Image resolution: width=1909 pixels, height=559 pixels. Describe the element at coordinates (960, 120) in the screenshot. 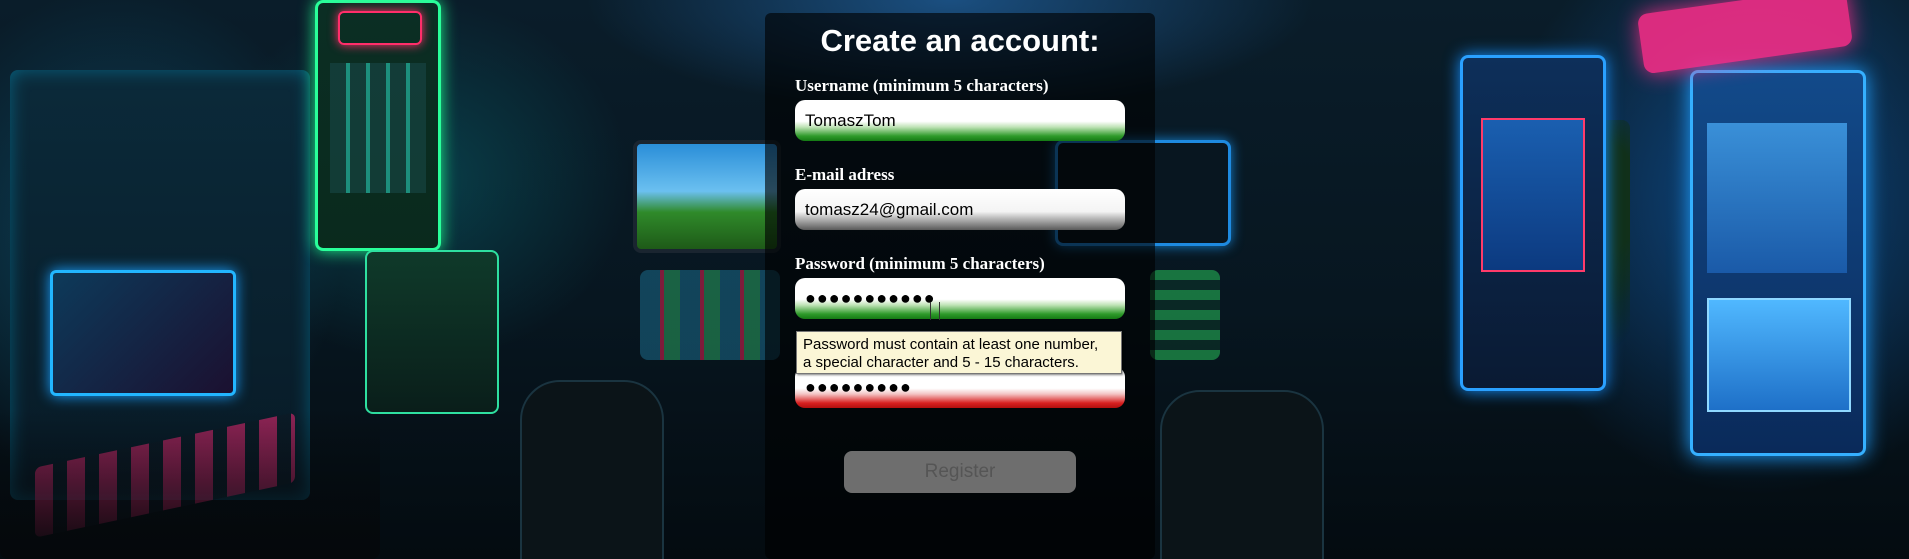

I see `username-input: TomaszTom` at that location.